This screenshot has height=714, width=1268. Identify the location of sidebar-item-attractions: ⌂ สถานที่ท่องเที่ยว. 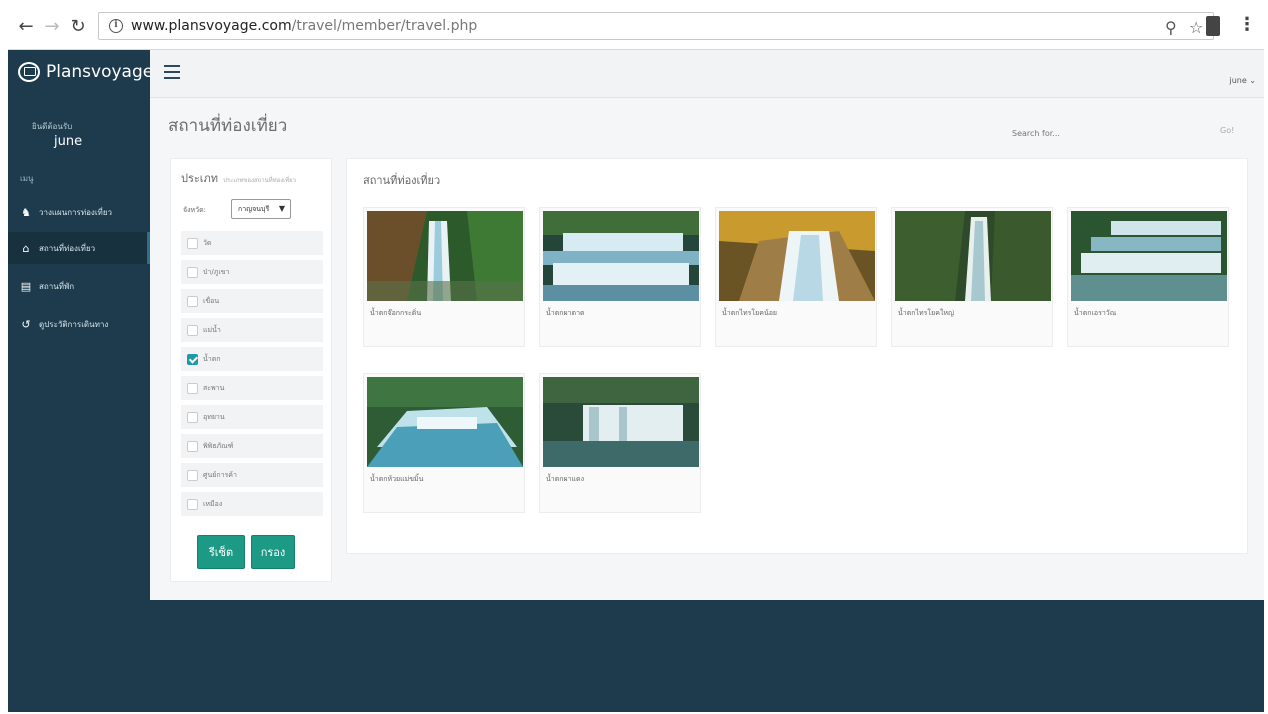
(79, 248).